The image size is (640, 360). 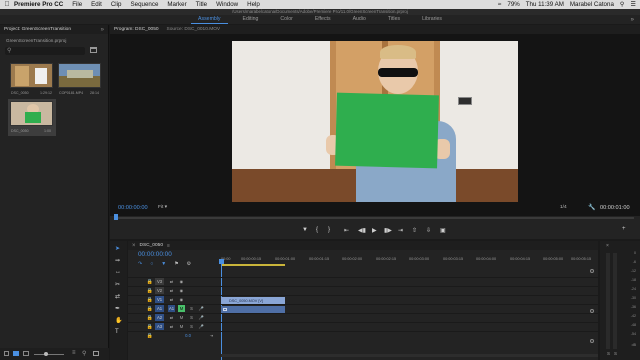 What do you see at coordinates (118, 320) in the screenshot?
I see `hand-tool-icon: ✋` at bounding box center [118, 320].